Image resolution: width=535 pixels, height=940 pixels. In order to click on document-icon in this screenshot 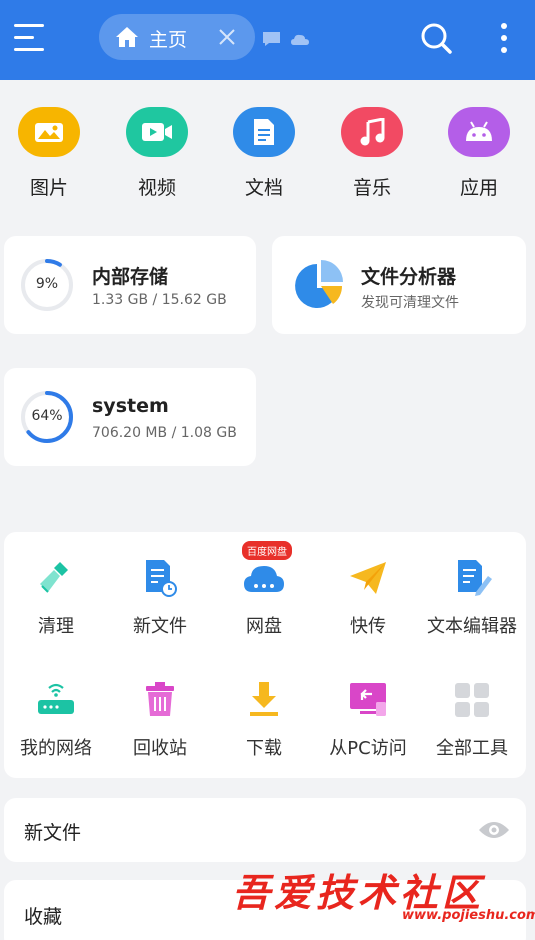, I will do `click(264, 132)`.